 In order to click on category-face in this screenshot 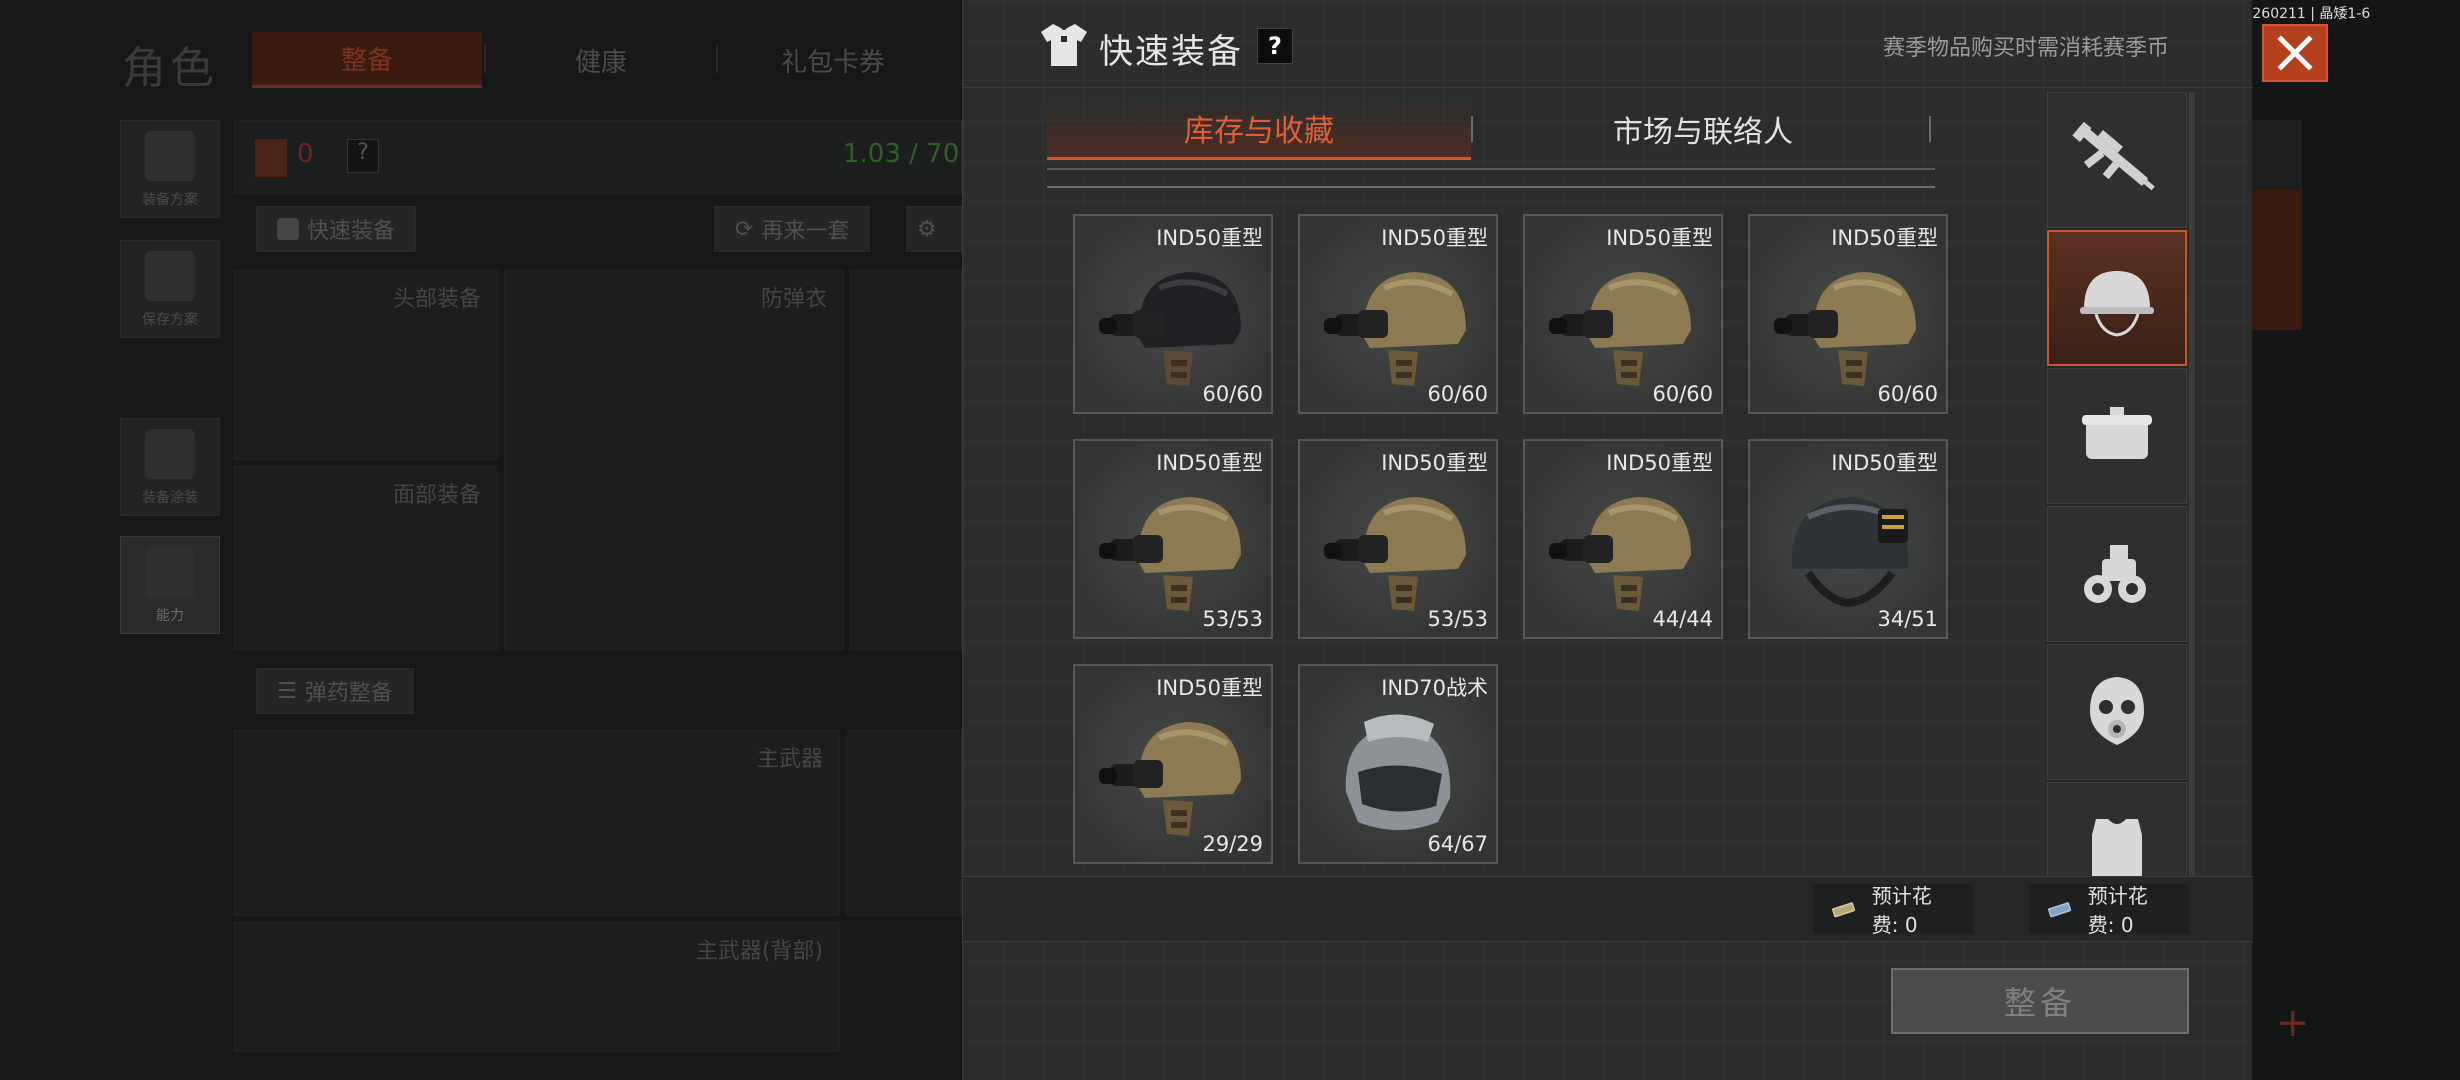, I will do `click(2117, 712)`.